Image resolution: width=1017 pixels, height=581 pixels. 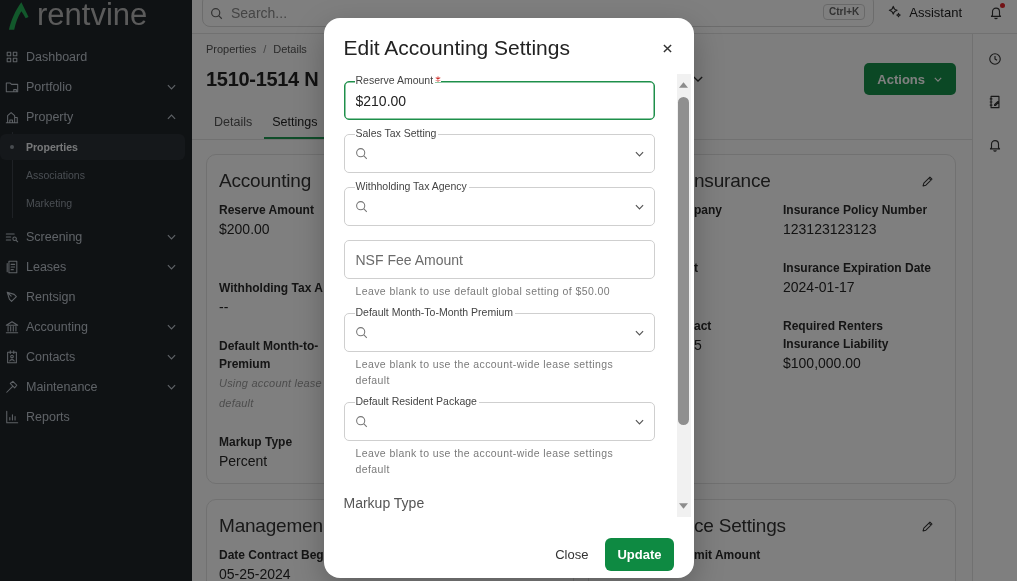 I want to click on field-label: pany, so click(x=708, y=210).